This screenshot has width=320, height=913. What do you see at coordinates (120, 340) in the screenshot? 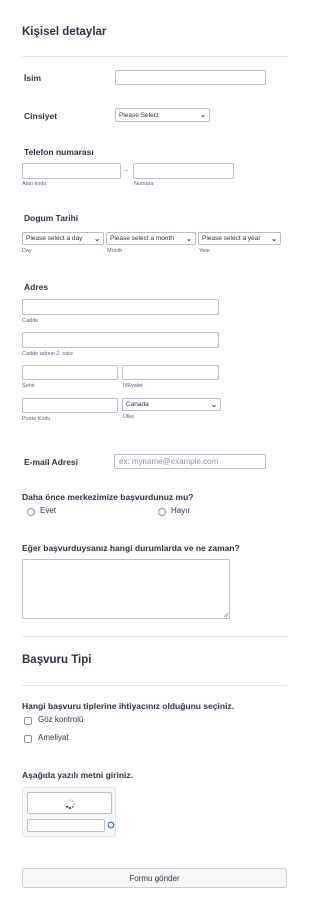
I see `street2-input` at bounding box center [120, 340].